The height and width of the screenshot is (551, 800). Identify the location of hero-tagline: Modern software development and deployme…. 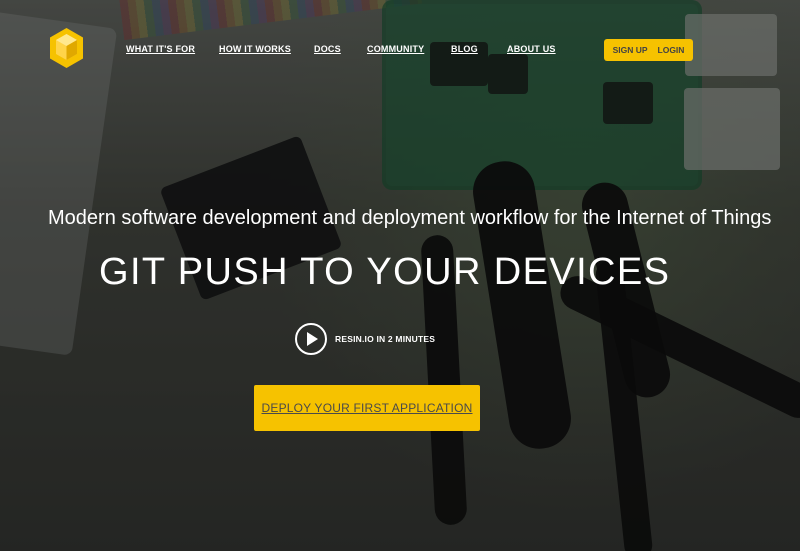
(410, 218).